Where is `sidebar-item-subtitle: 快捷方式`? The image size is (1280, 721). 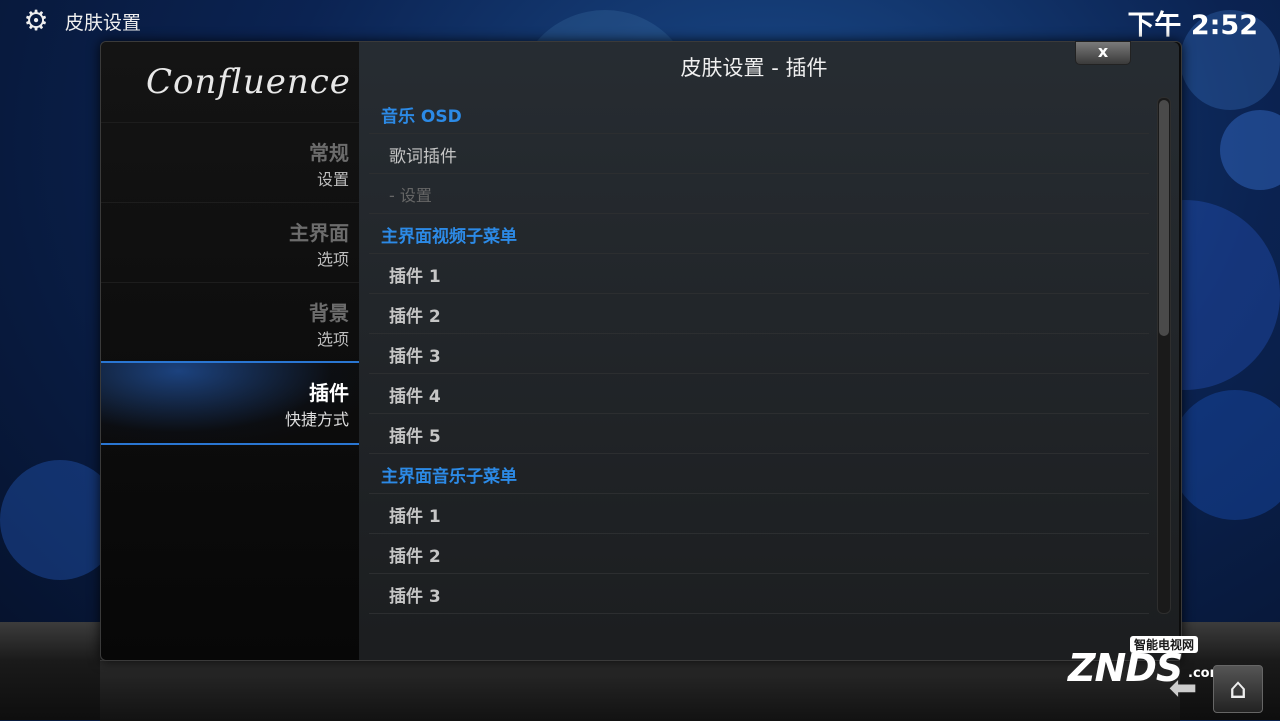 sidebar-item-subtitle: 快捷方式 is located at coordinates (316, 419).